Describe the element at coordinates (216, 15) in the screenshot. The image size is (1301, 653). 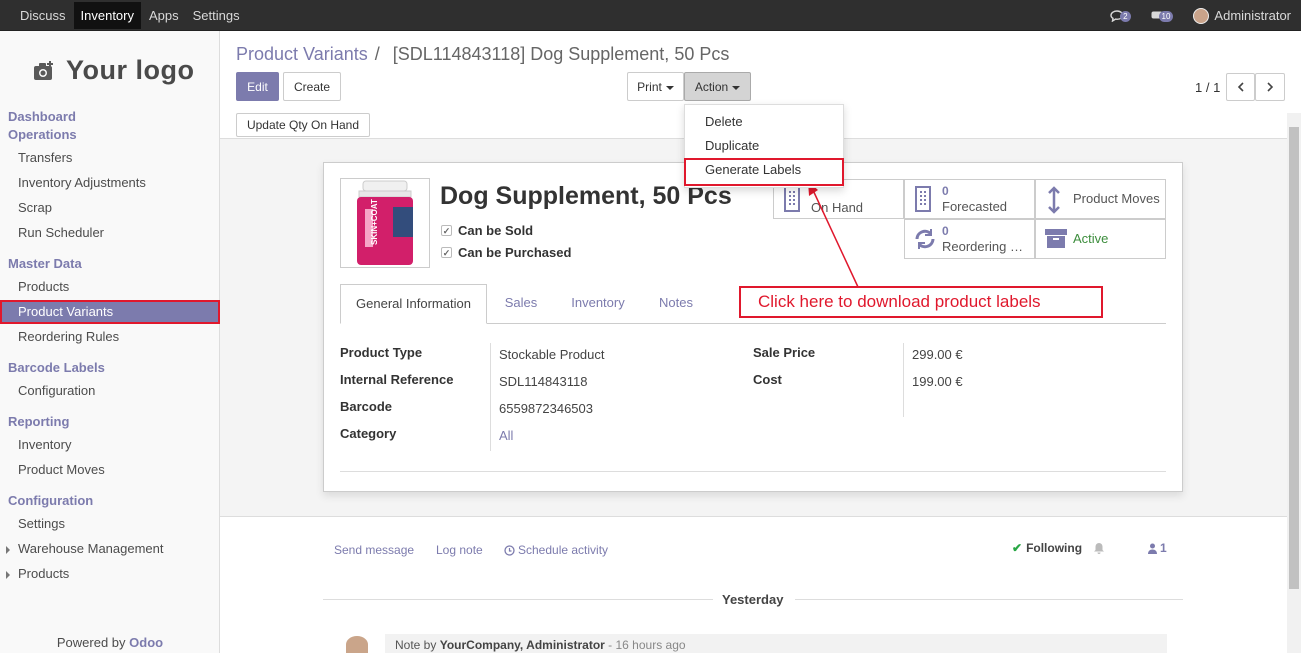
I see `menu-settings: Settings` at that location.